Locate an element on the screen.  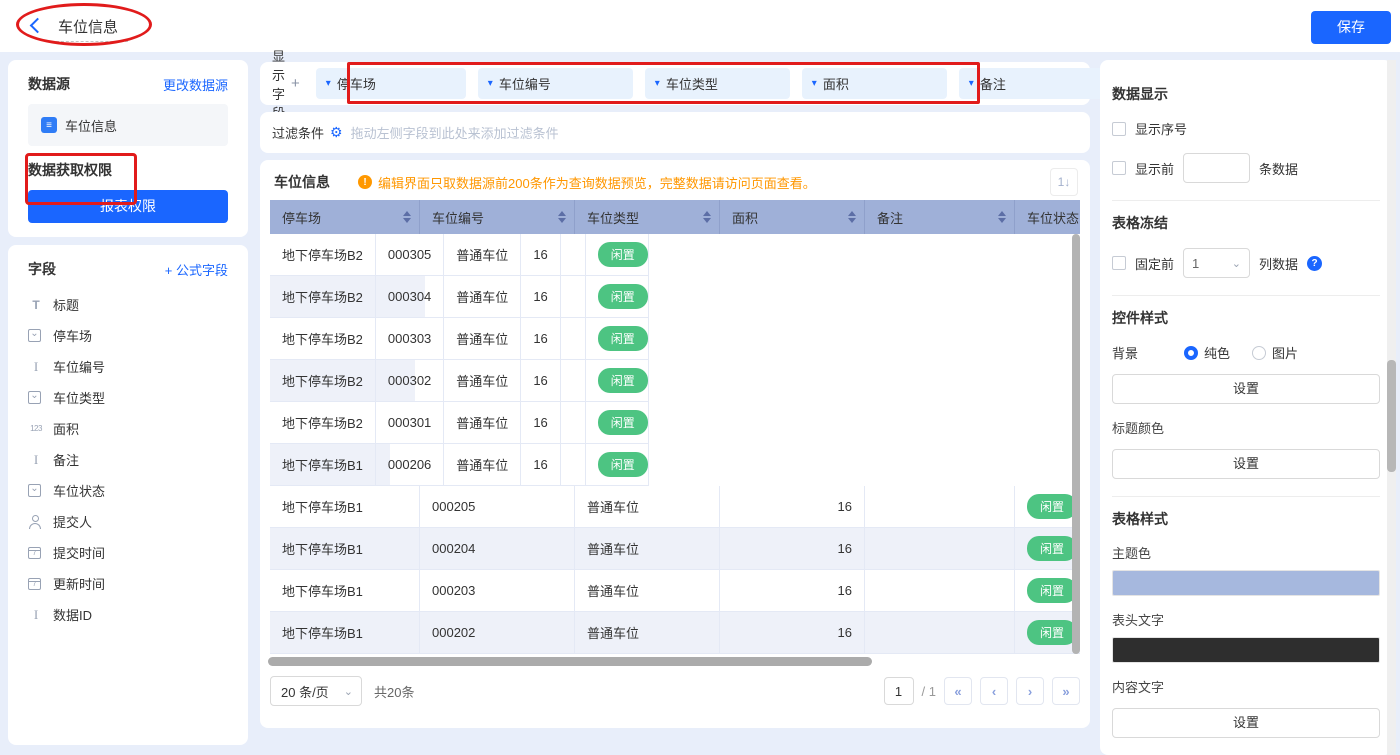
table-row: 地下停车场B1 000202 普通车位 16 闲置 is located at coordinates (675, 633).